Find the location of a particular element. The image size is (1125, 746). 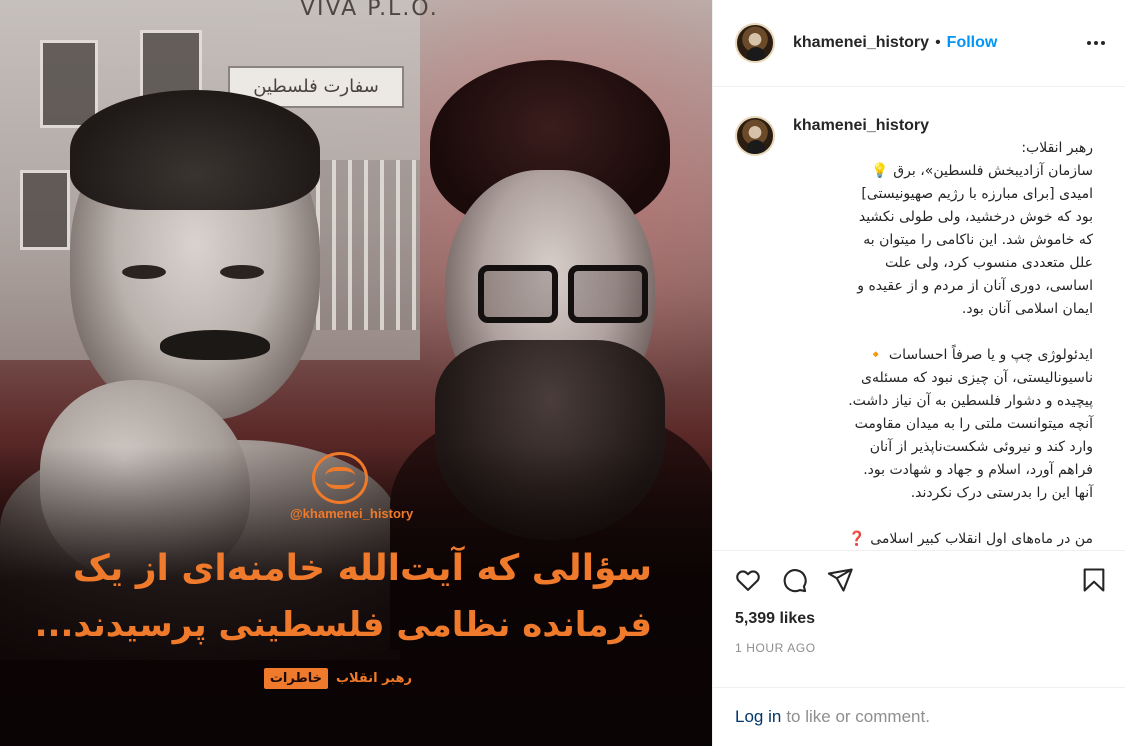

login-prompt: Log in to like or comment. is located at coordinates (919, 716).